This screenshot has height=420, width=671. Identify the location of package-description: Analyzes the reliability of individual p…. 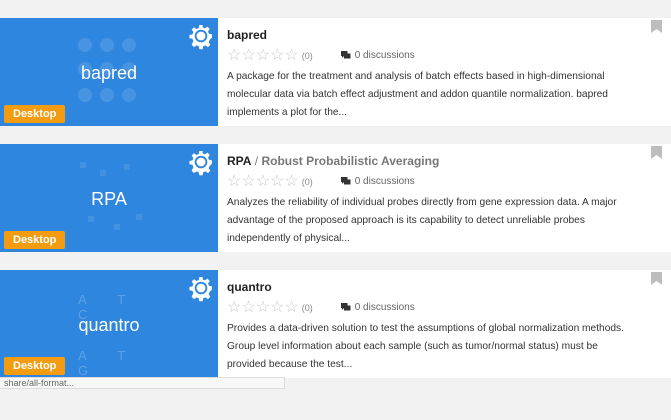
(422, 220).